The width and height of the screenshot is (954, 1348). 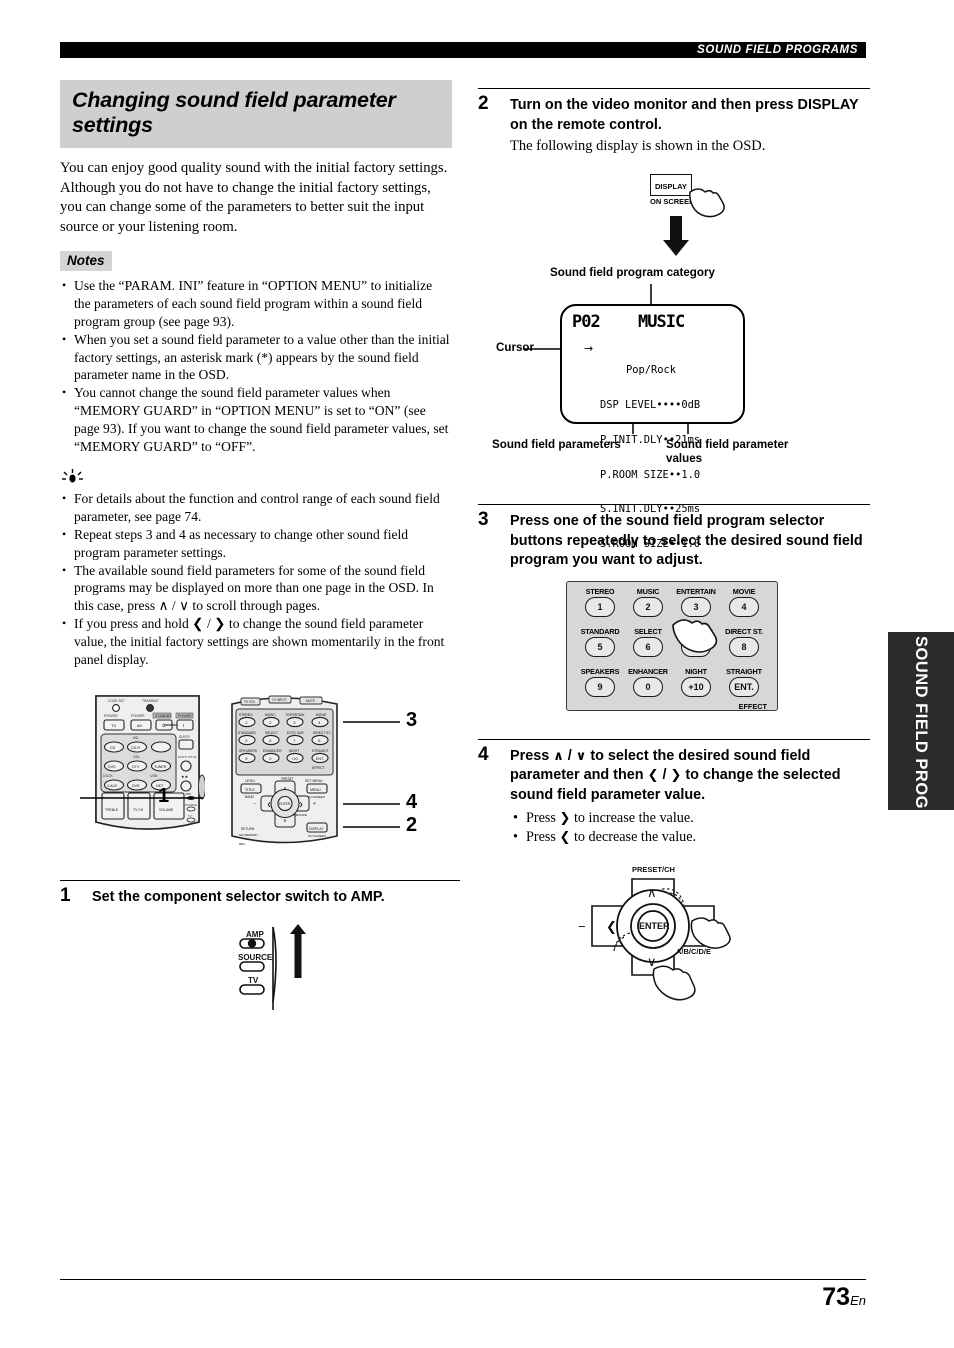 I want to click on keypad-cell: SPEAKERS 9, so click(x=600, y=687).